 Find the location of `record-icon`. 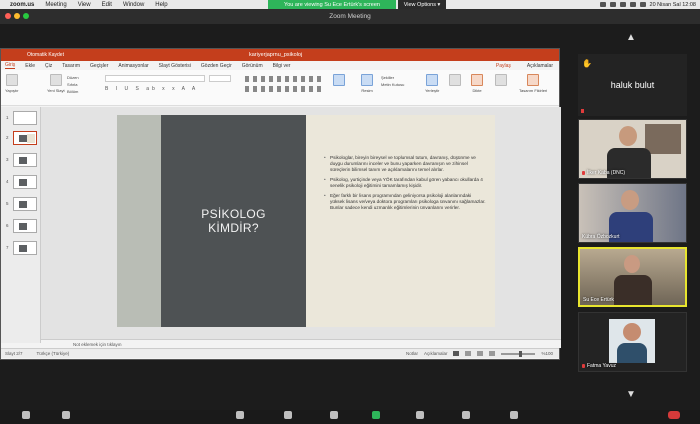

record-icon is located at coordinates (420, 415).